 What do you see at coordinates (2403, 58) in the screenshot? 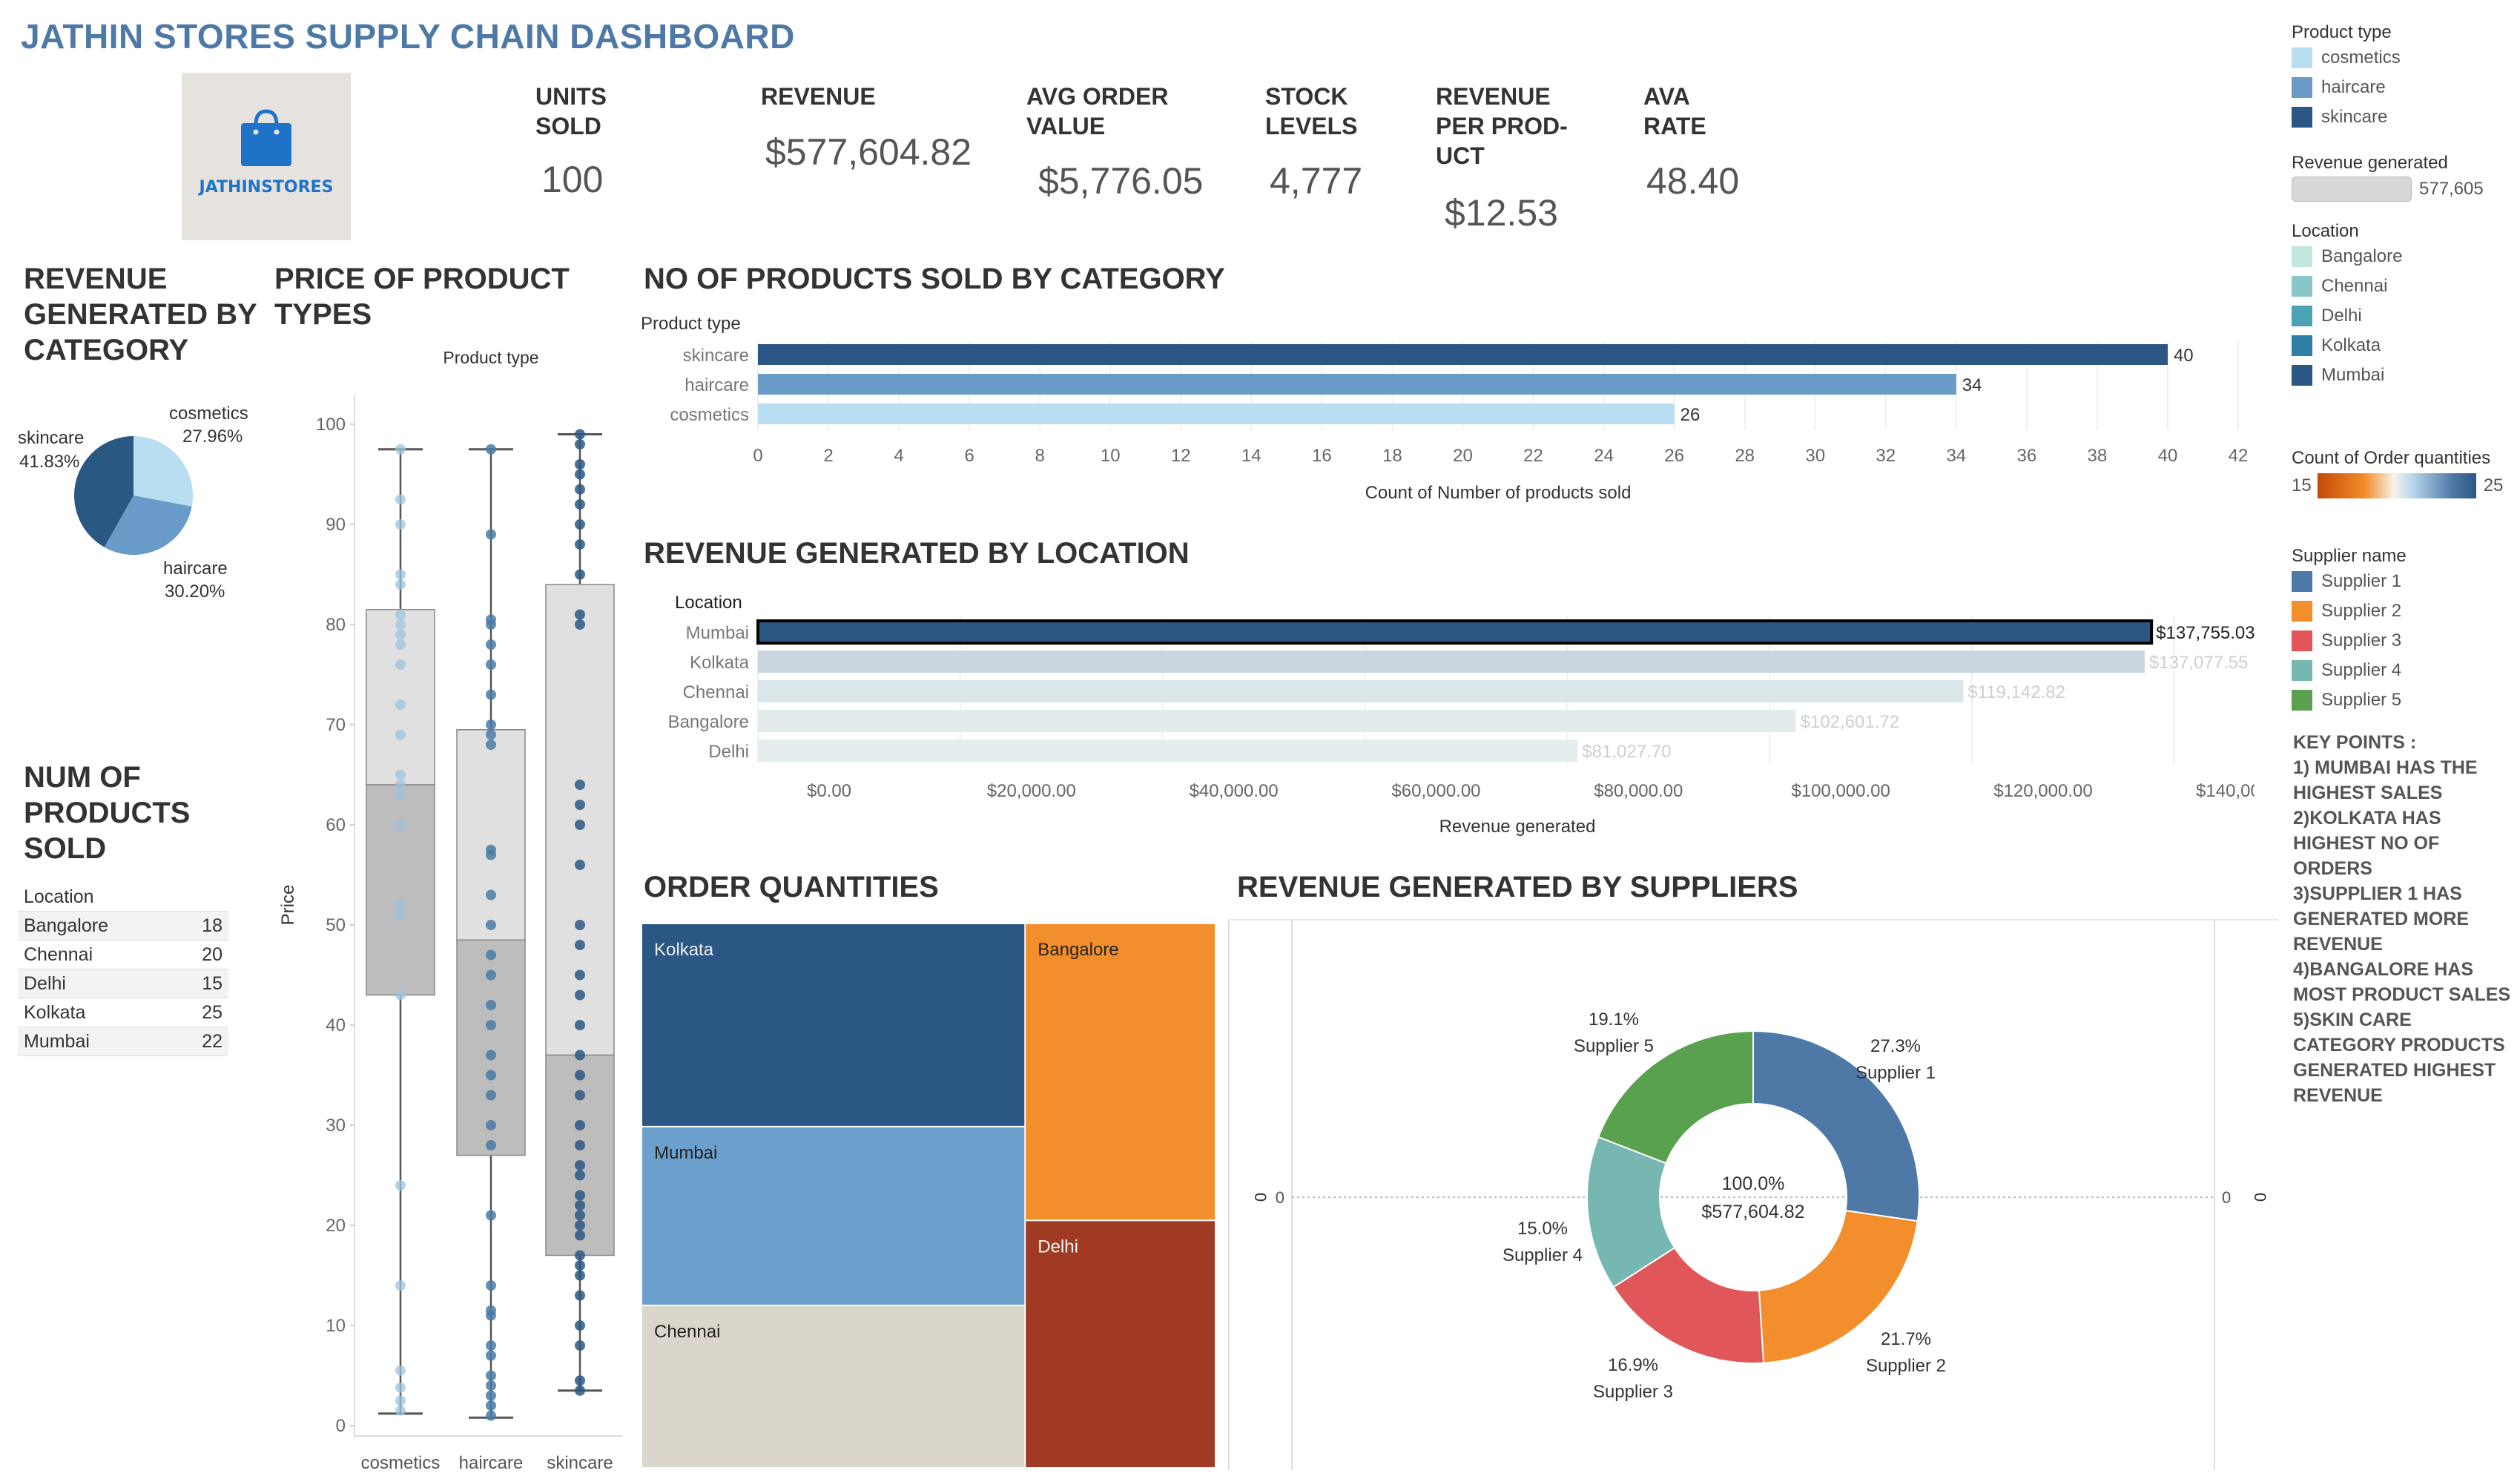
I see `legend-item-cosmetics: cosmetics` at bounding box center [2403, 58].